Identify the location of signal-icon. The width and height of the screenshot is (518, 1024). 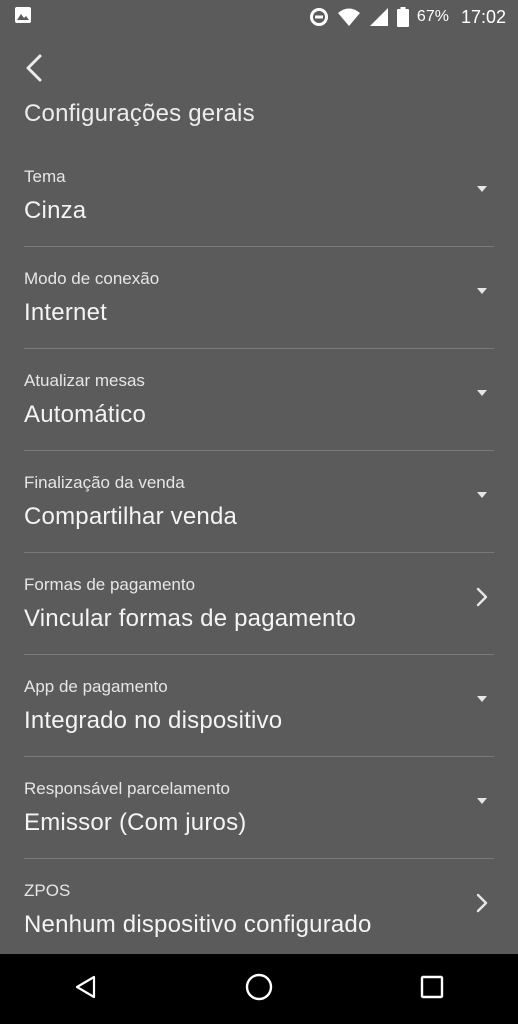
(379, 17).